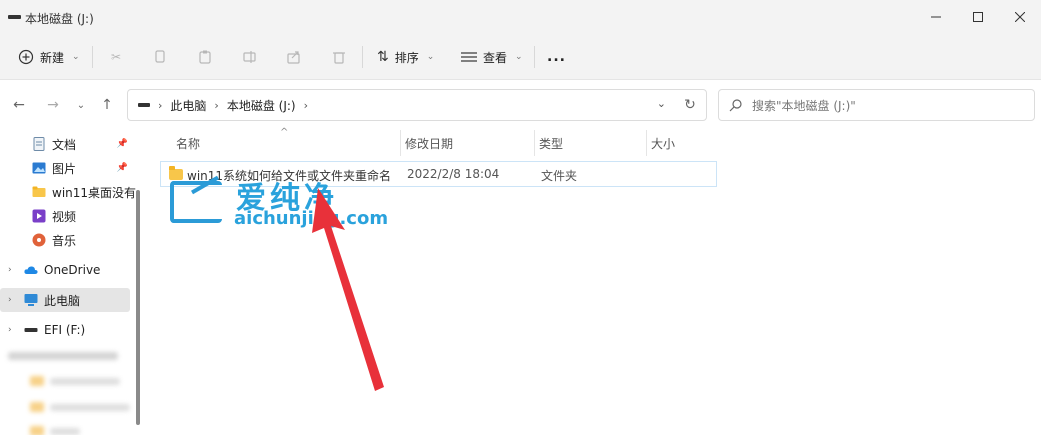 The width and height of the screenshot is (1041, 435). I want to click on trash-icon, so click(339, 58).